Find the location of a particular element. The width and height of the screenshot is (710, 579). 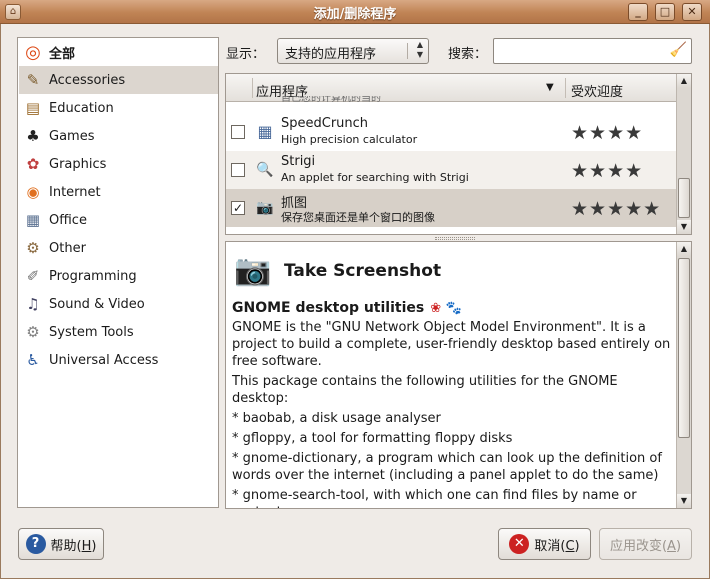

install-checkbox: ✓ is located at coordinates (238, 208).